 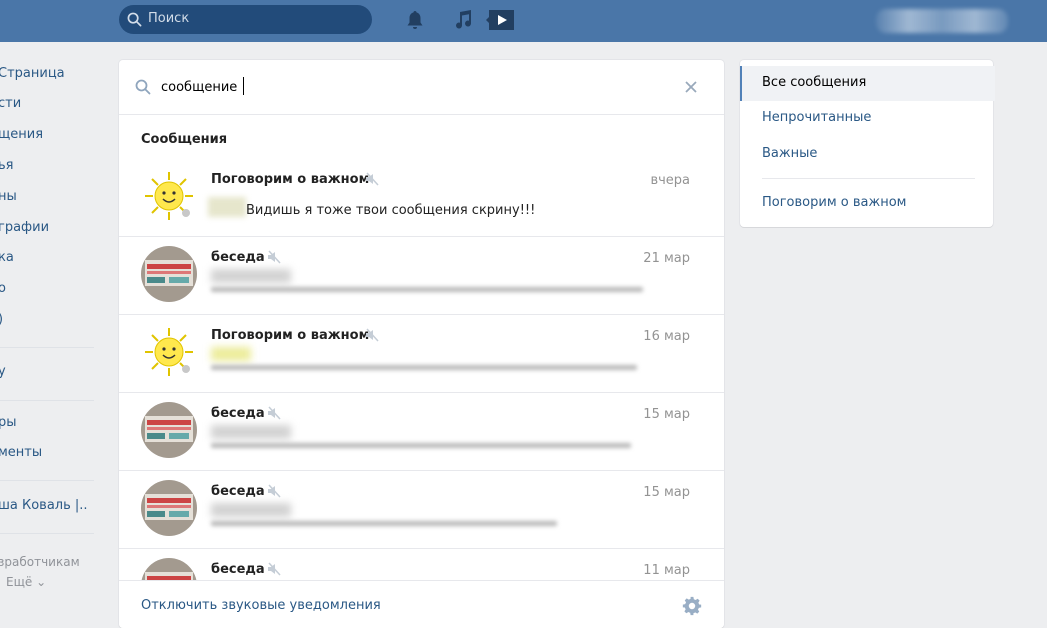 What do you see at coordinates (692, 606) in the screenshot?
I see `gear-icon` at bounding box center [692, 606].